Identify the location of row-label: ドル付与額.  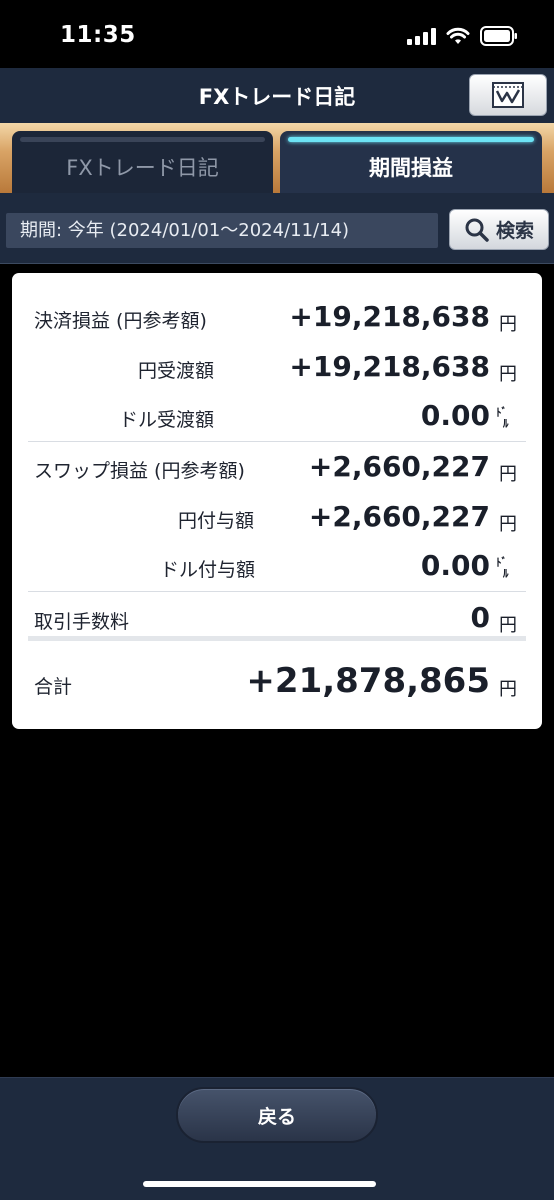
(208, 570).